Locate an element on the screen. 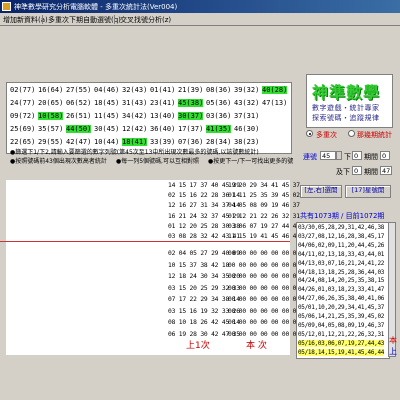 This screenshot has width=400, height=400. frequency-cell: 21(39) is located at coordinates (191, 90).